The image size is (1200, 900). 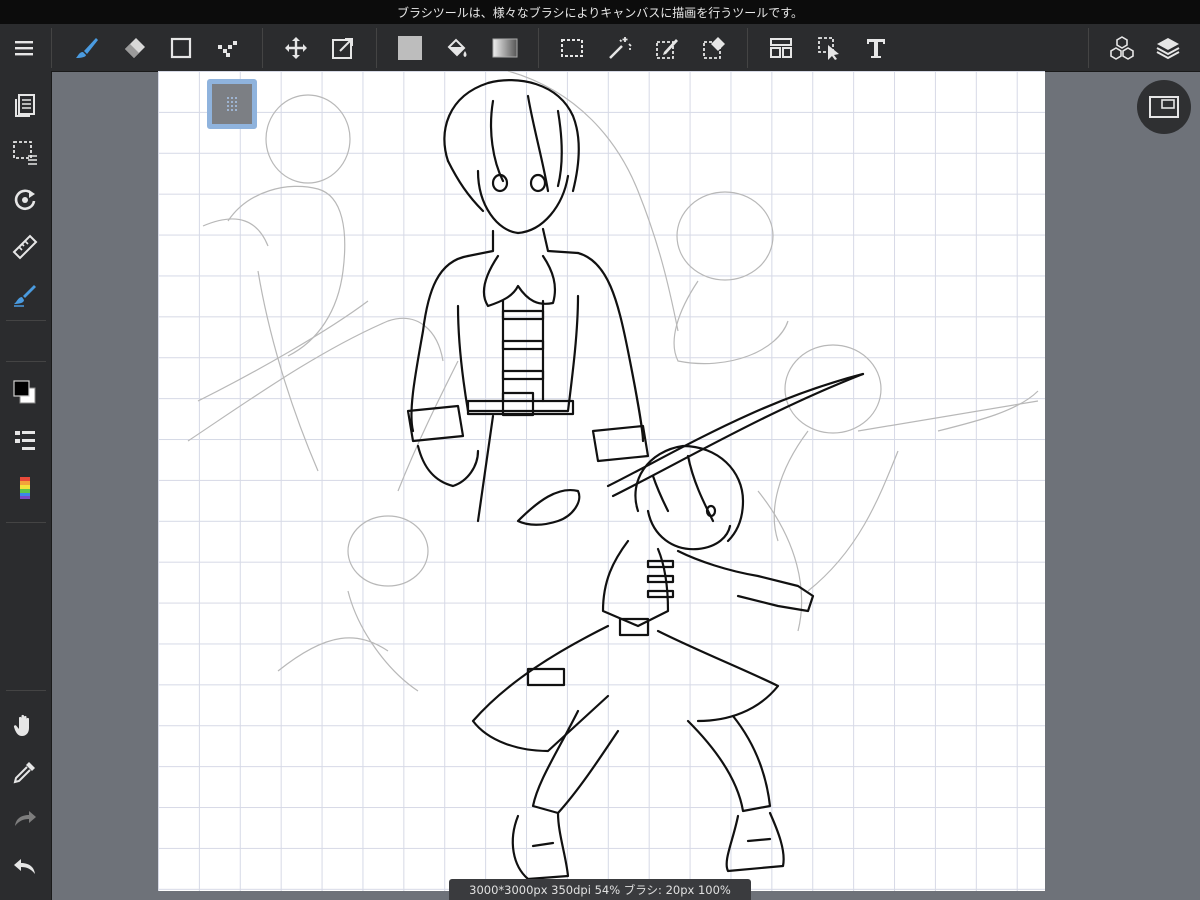 I want to click on grid-dots-icon, so click(x=232, y=104).